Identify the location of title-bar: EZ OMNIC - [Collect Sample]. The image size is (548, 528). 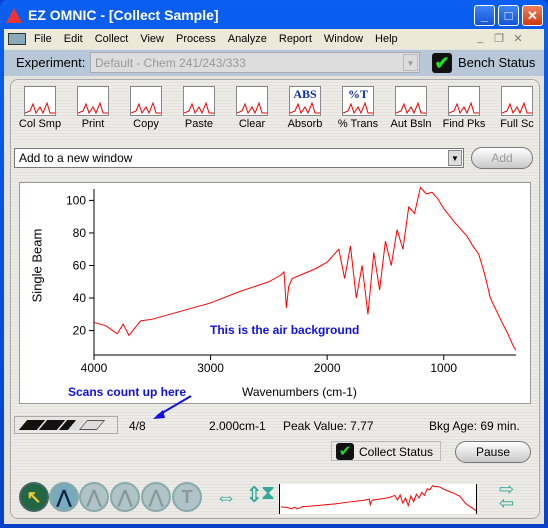
(112, 15).